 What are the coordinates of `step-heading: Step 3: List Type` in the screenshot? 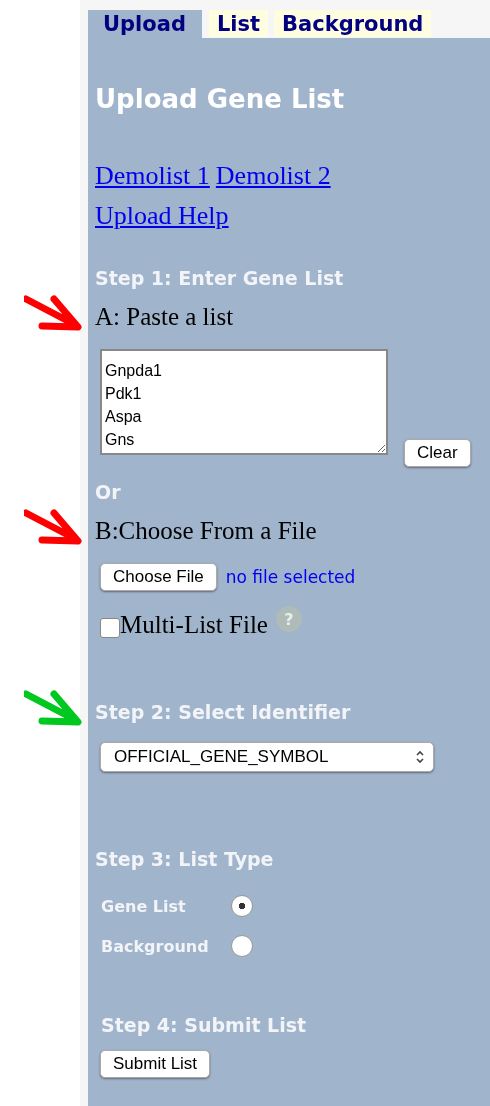 It's located at (185, 859).